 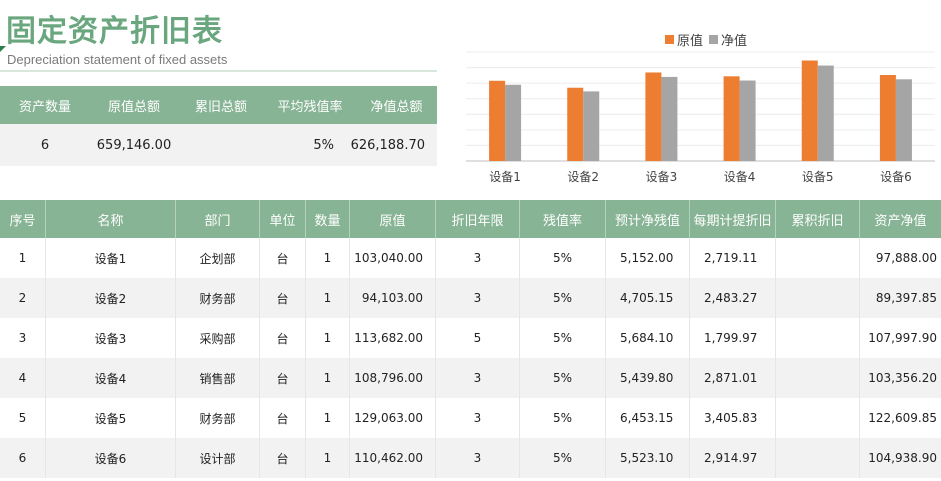 I want to click on table-cell: 103,040.00, so click(x=393, y=258).